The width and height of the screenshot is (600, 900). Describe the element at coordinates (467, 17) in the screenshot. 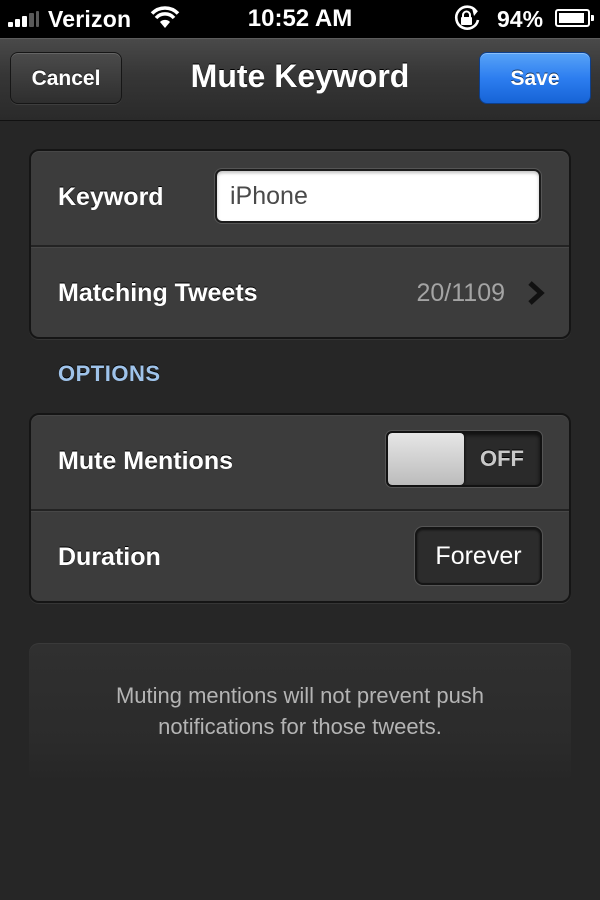

I see `rotation-lock-icon` at that location.